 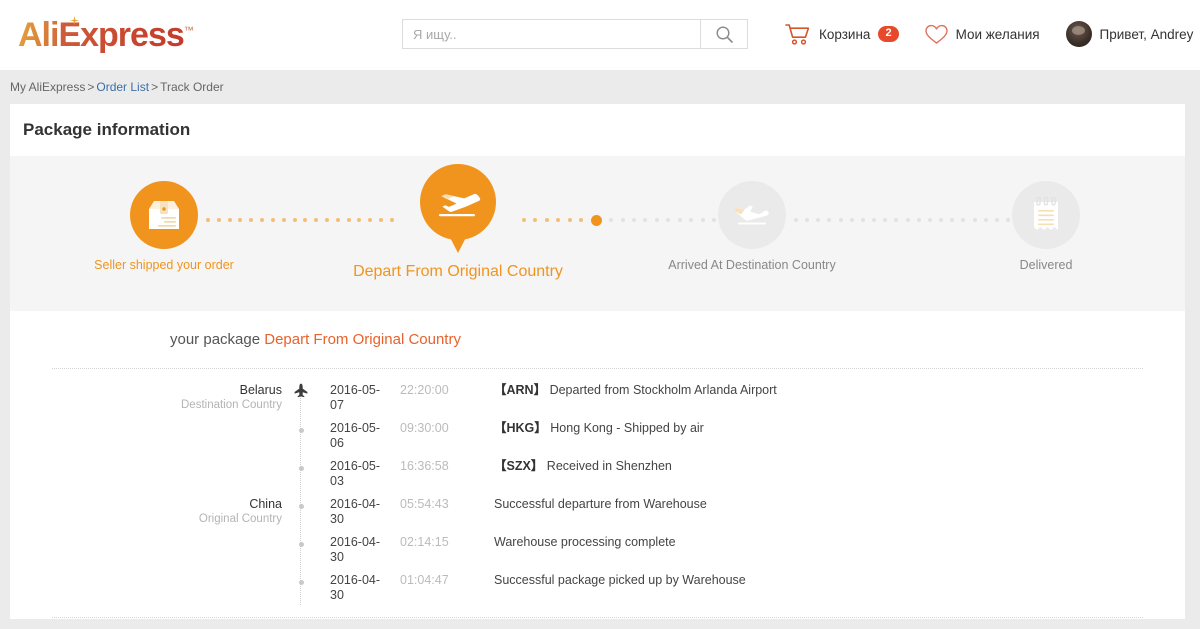 I want to click on event-description: Warehouse processing complete, so click(x=571, y=542).